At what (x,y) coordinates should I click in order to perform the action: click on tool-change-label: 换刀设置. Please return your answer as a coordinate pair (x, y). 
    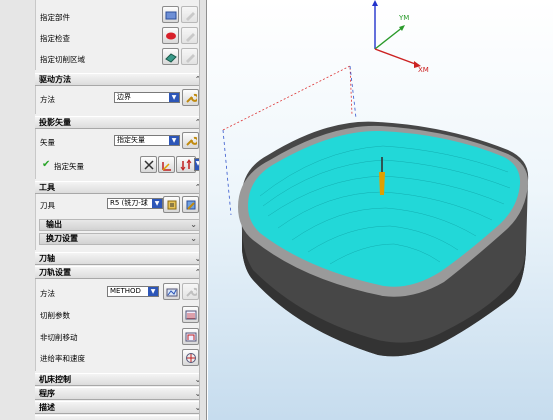
    Looking at the image, I should click on (62, 238).